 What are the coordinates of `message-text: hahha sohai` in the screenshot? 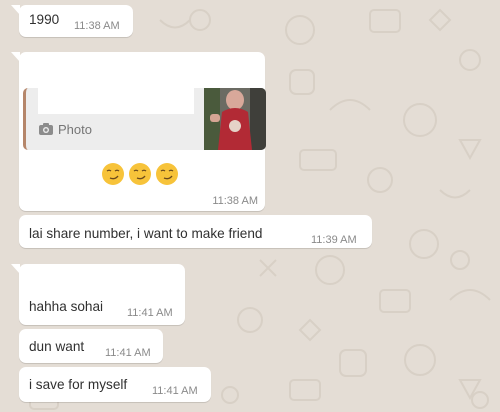 It's located at (66, 306).